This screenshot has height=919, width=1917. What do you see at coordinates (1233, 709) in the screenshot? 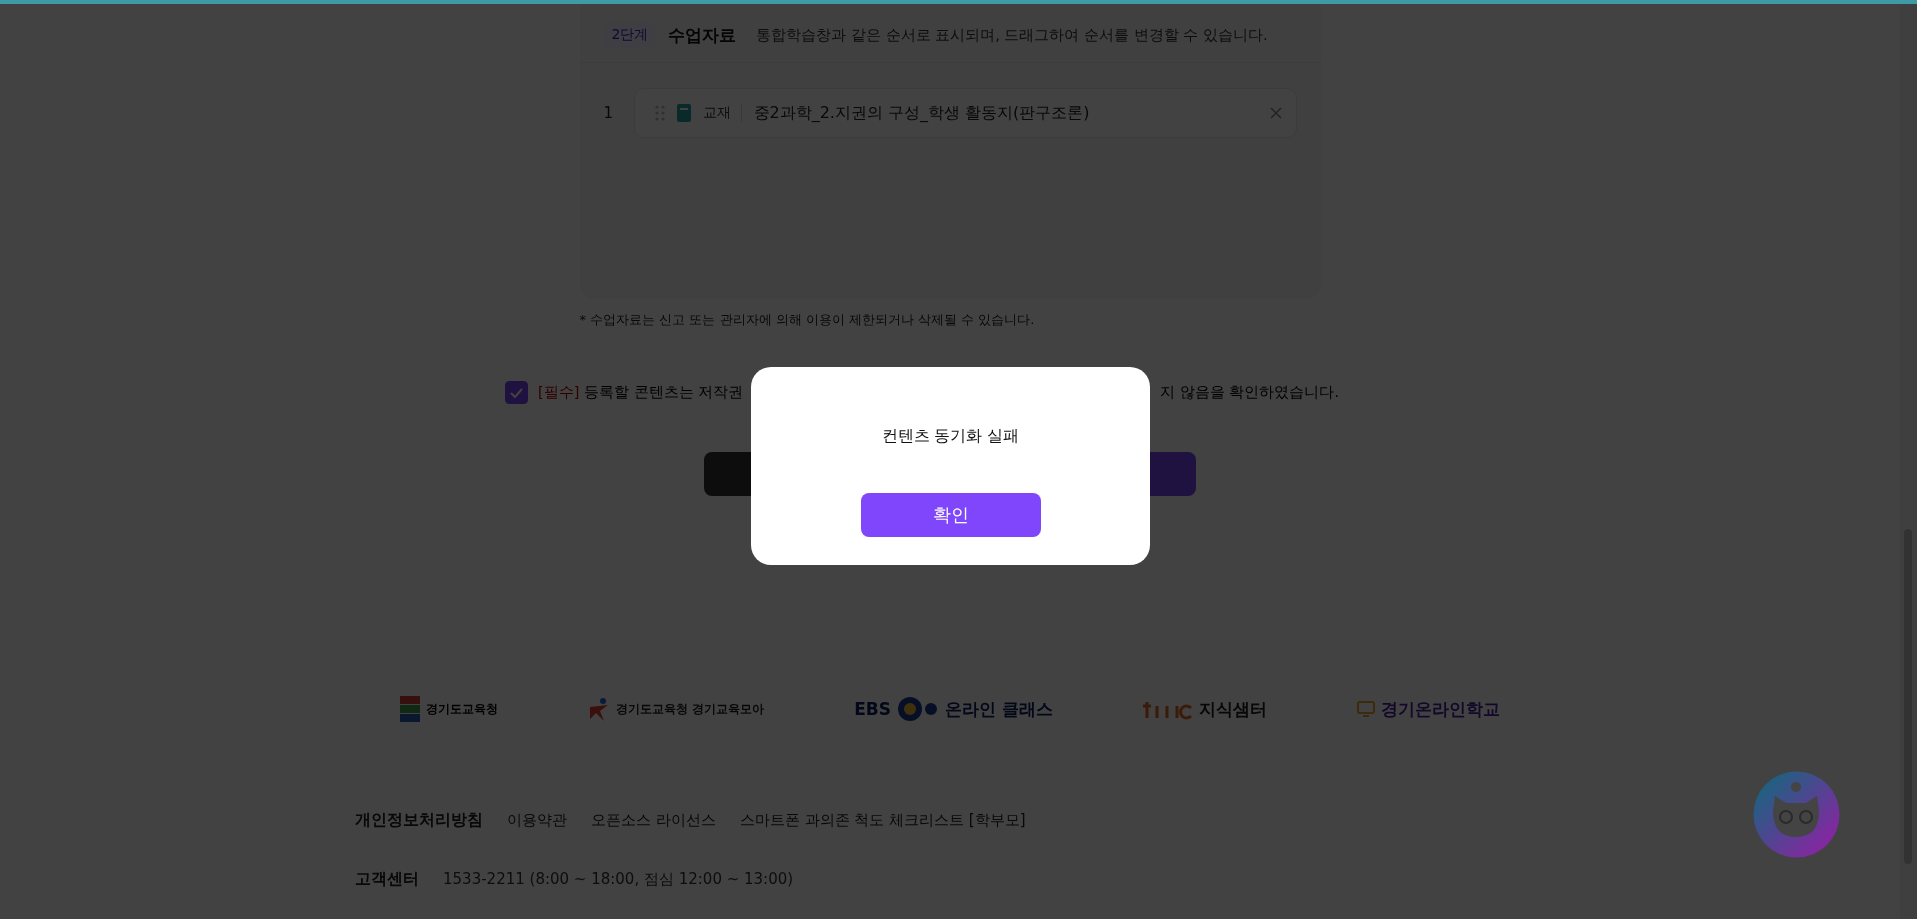
I see `logo-text: 지식샘터` at bounding box center [1233, 709].